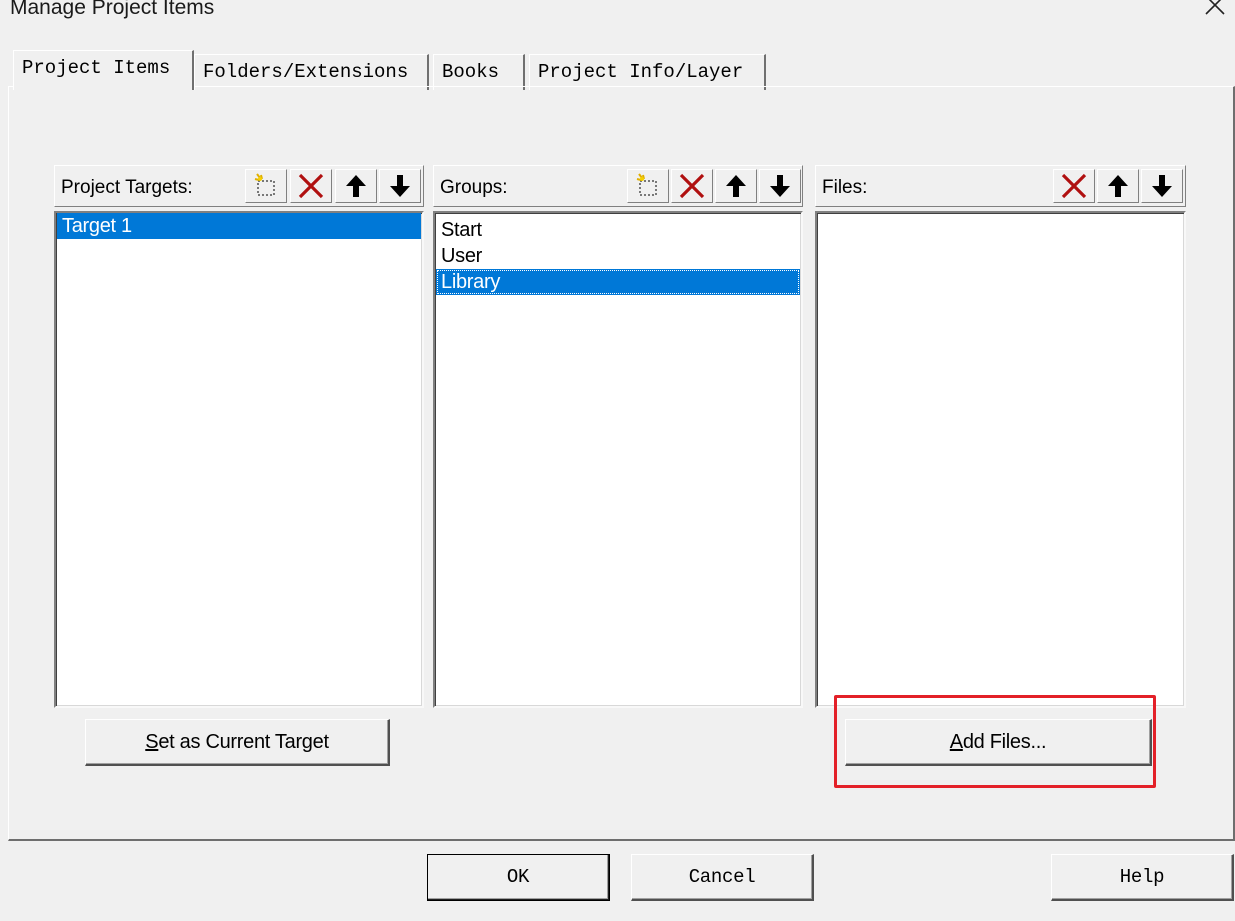  I want to click on list-item-start: Start, so click(618, 230).